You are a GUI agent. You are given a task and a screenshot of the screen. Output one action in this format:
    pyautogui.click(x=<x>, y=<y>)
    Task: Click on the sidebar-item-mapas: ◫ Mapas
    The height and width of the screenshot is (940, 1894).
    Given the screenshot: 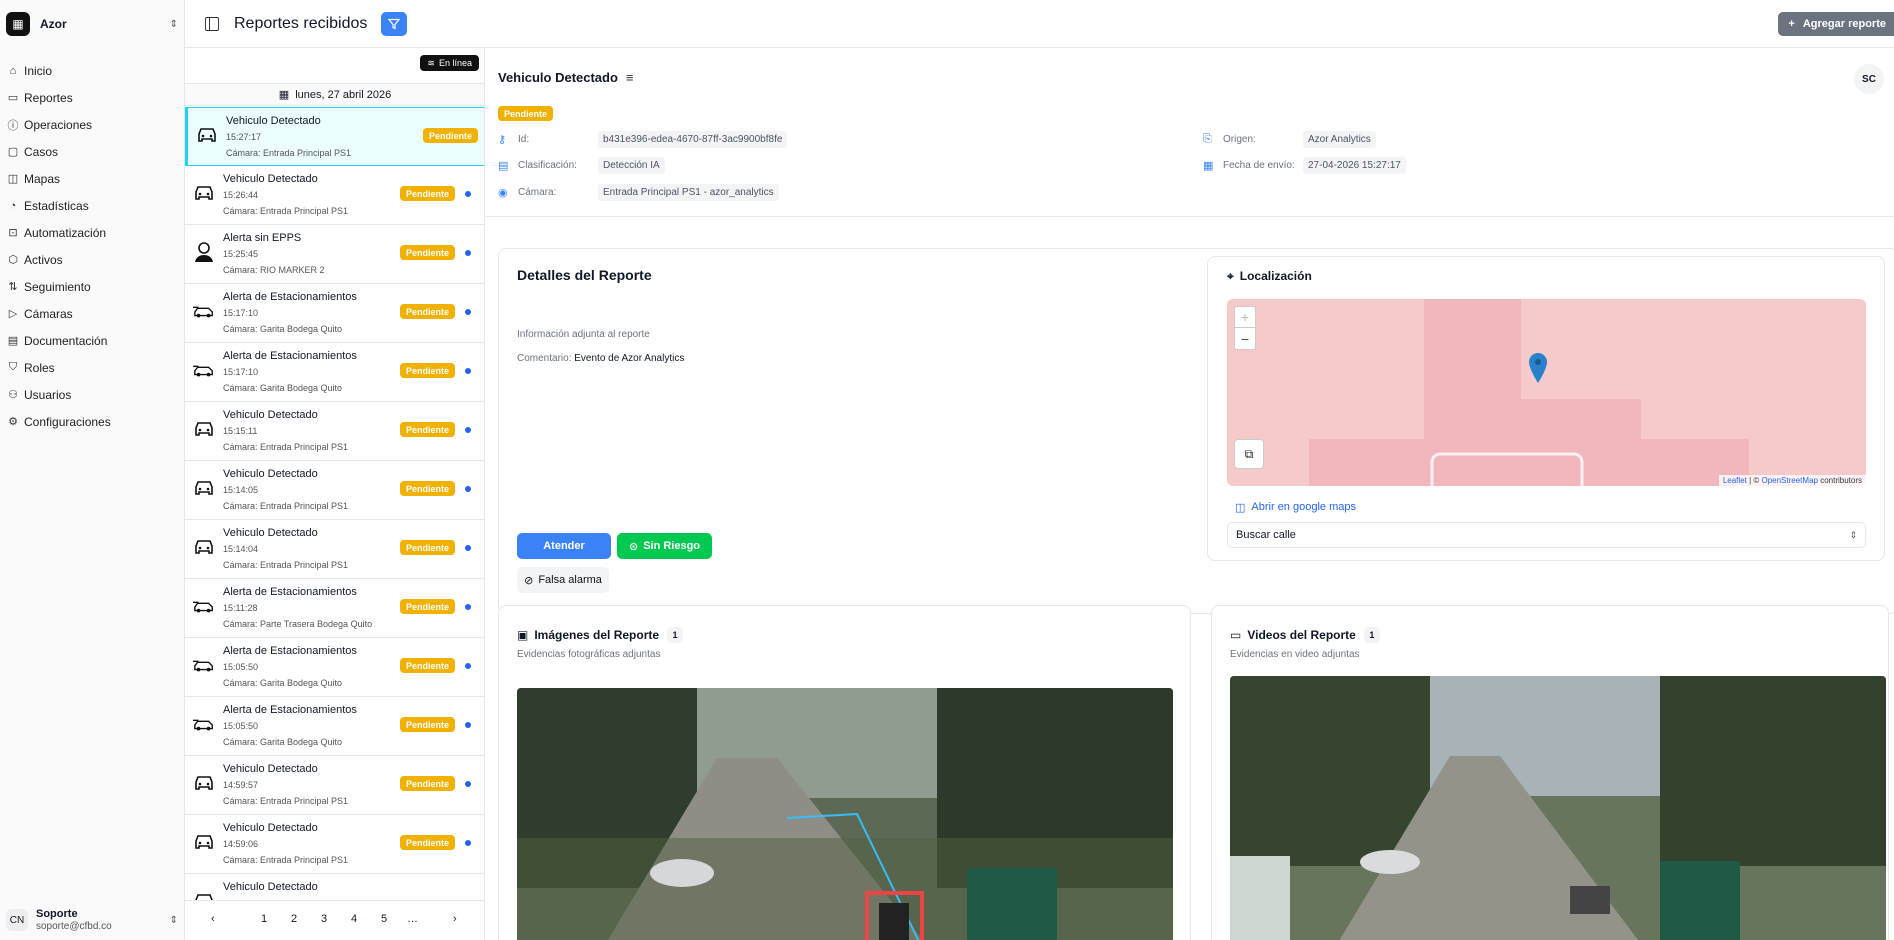 What is the action you would take?
    pyautogui.click(x=92, y=178)
    